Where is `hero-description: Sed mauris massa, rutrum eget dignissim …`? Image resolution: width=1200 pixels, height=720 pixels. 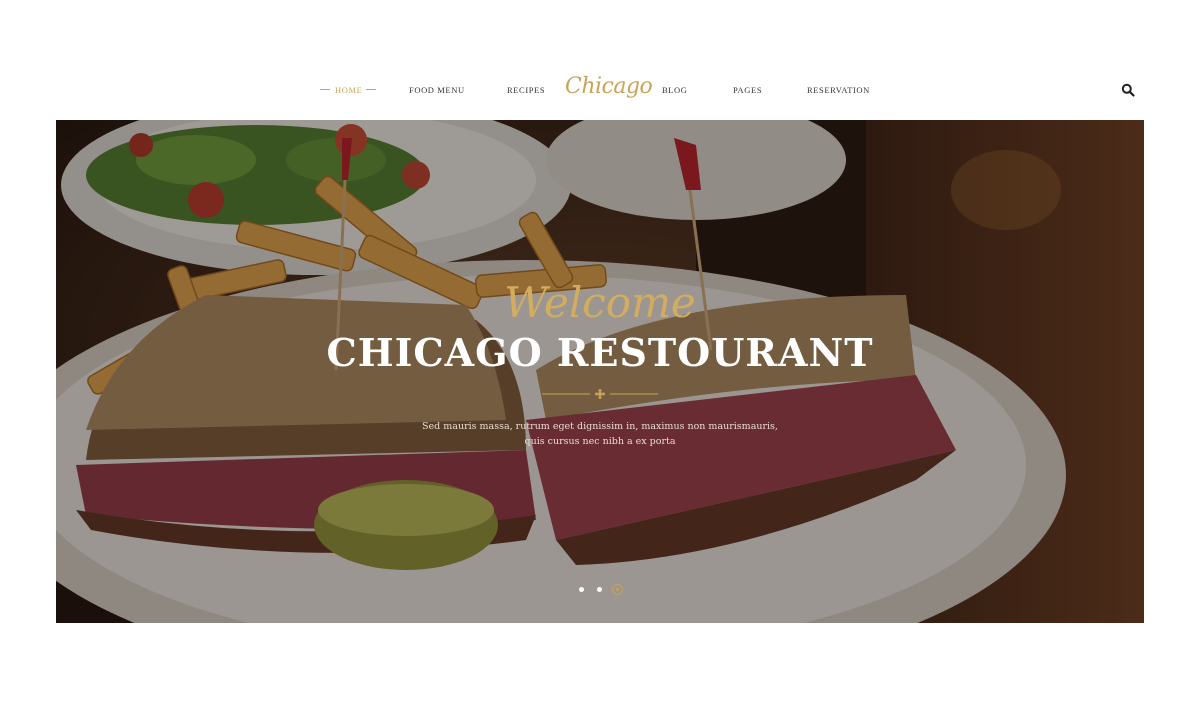
hero-description: Sed mauris massa, rutrum eget dignissim … is located at coordinates (600, 434).